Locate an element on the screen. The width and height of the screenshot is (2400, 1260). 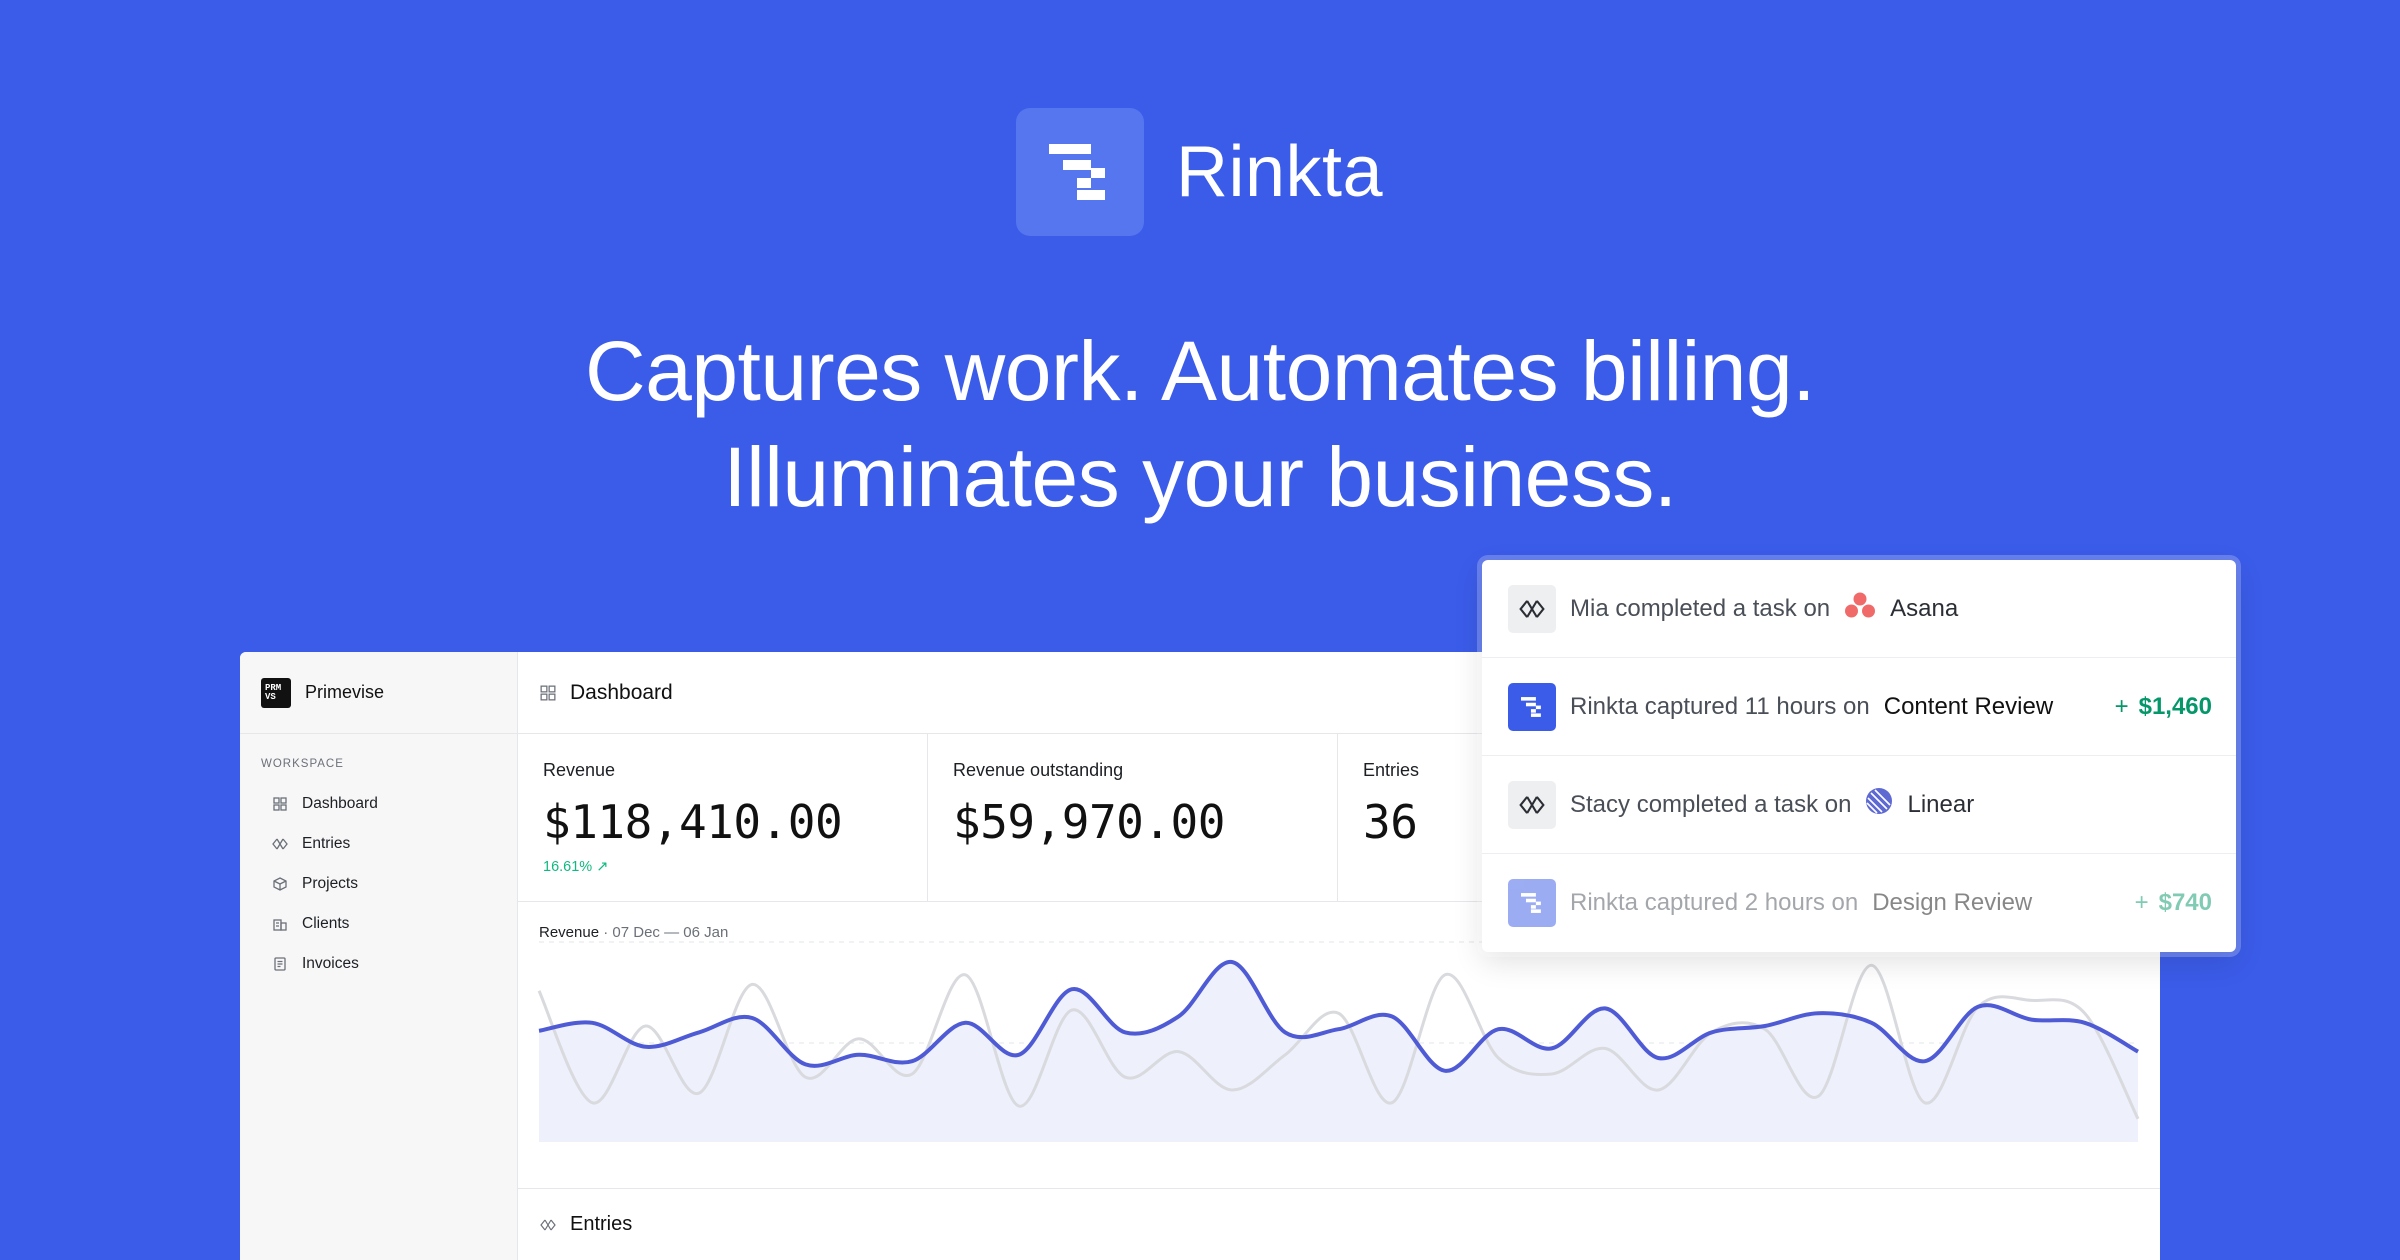
invoice-icon is located at coordinates (280, 964).